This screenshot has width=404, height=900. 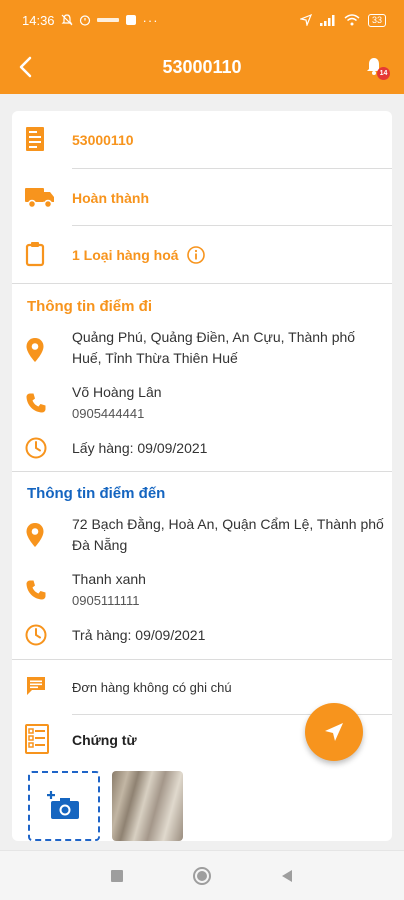 I want to click on destination-contact-name: Thanh xanh, so click(x=109, y=579).